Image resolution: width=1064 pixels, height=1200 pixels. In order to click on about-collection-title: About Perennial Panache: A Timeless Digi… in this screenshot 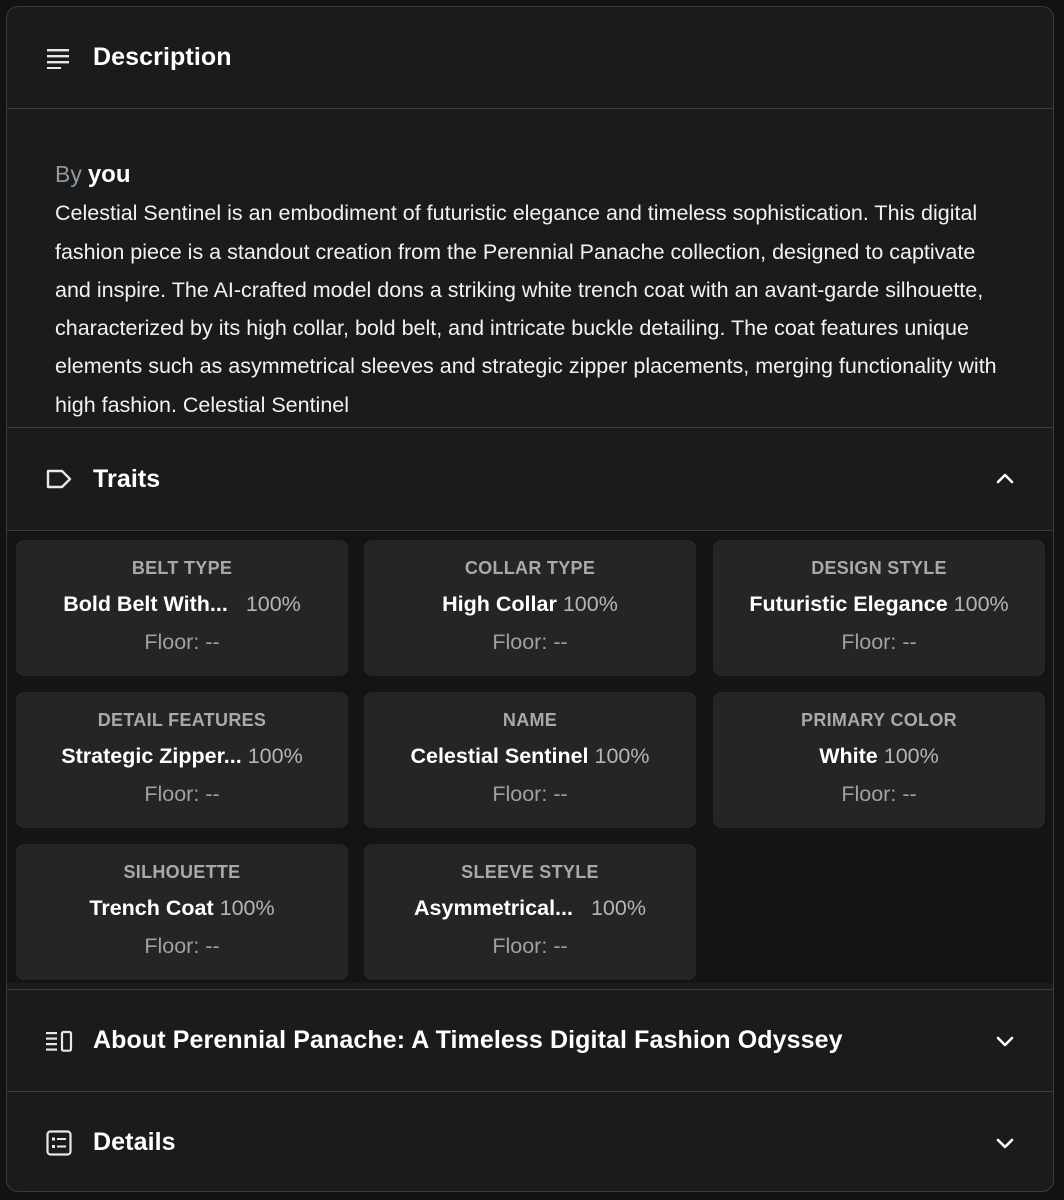, I will do `click(468, 1040)`.